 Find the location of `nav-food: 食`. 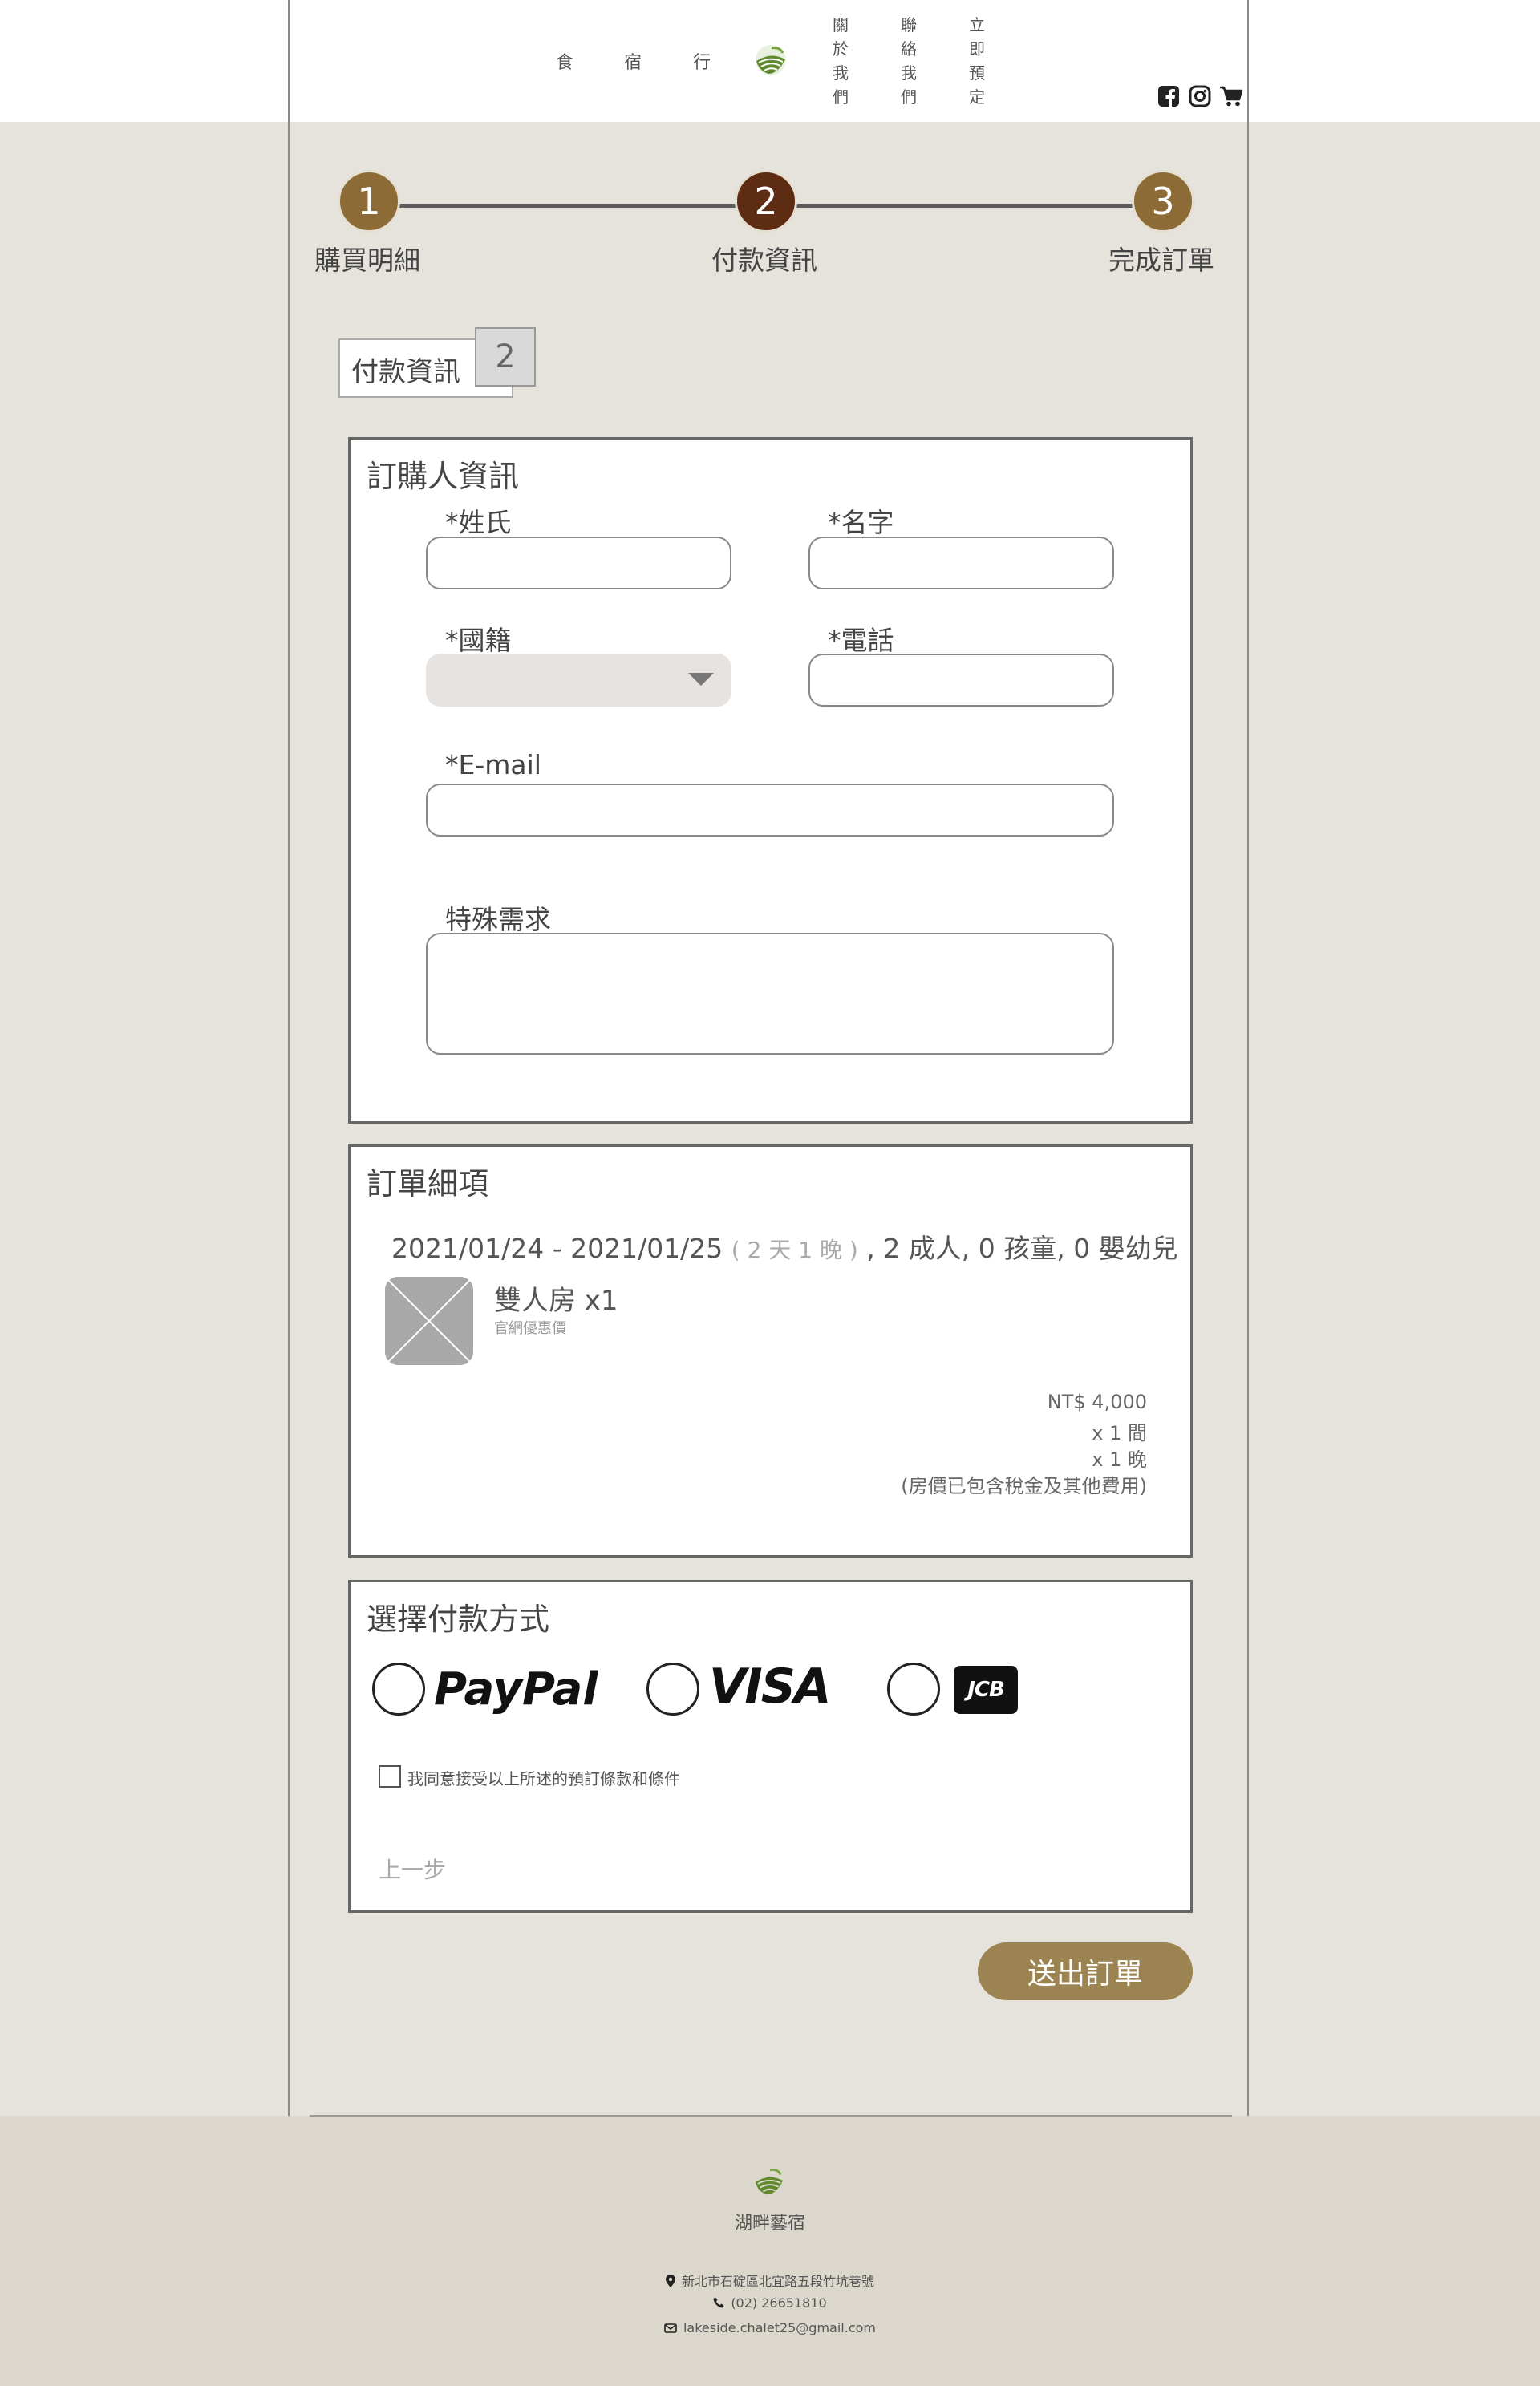

nav-food: 食 is located at coordinates (565, 61).